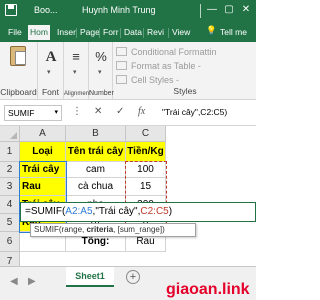  What do you see at coordinates (101, 57) in the screenshot?
I see `percent-icon: %` at bounding box center [101, 57].